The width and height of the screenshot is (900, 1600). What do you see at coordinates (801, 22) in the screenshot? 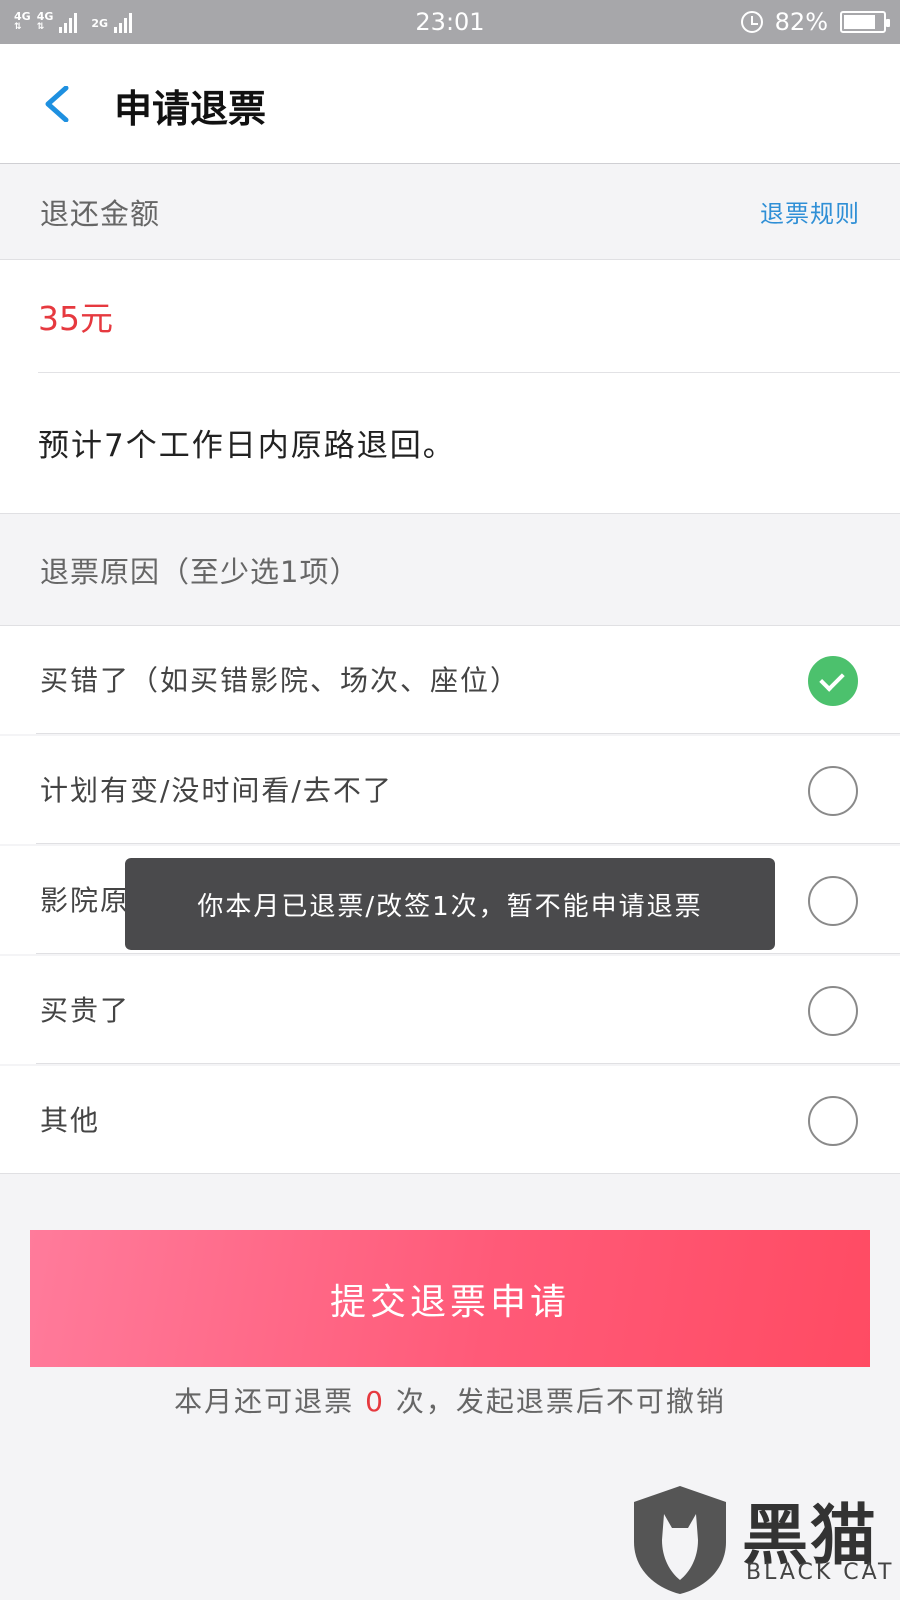
I see `battery-percent: 82%` at bounding box center [801, 22].